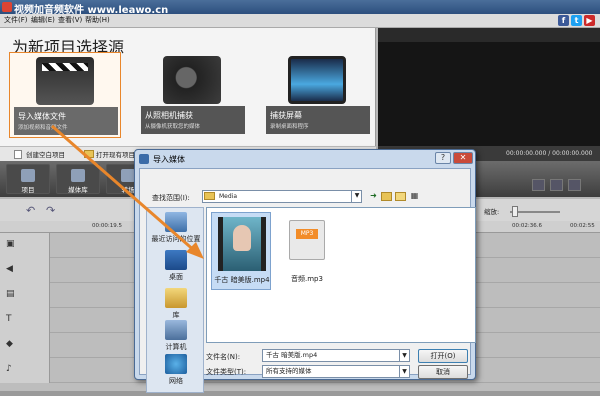 The image size is (600, 396). What do you see at coordinates (556, 185) in the screenshot?
I see `snapshot-icon` at bounding box center [556, 185].